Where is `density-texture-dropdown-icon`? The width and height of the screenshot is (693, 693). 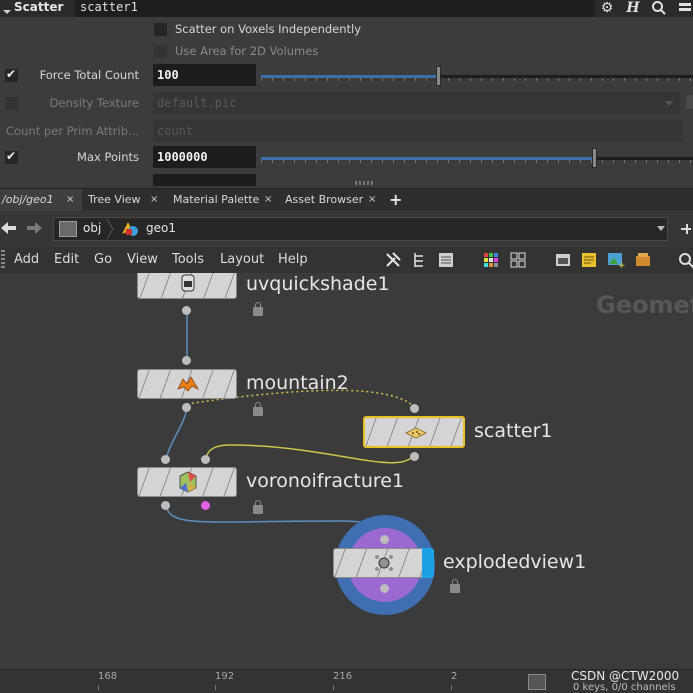
density-texture-dropdown-icon is located at coordinates (669, 103).